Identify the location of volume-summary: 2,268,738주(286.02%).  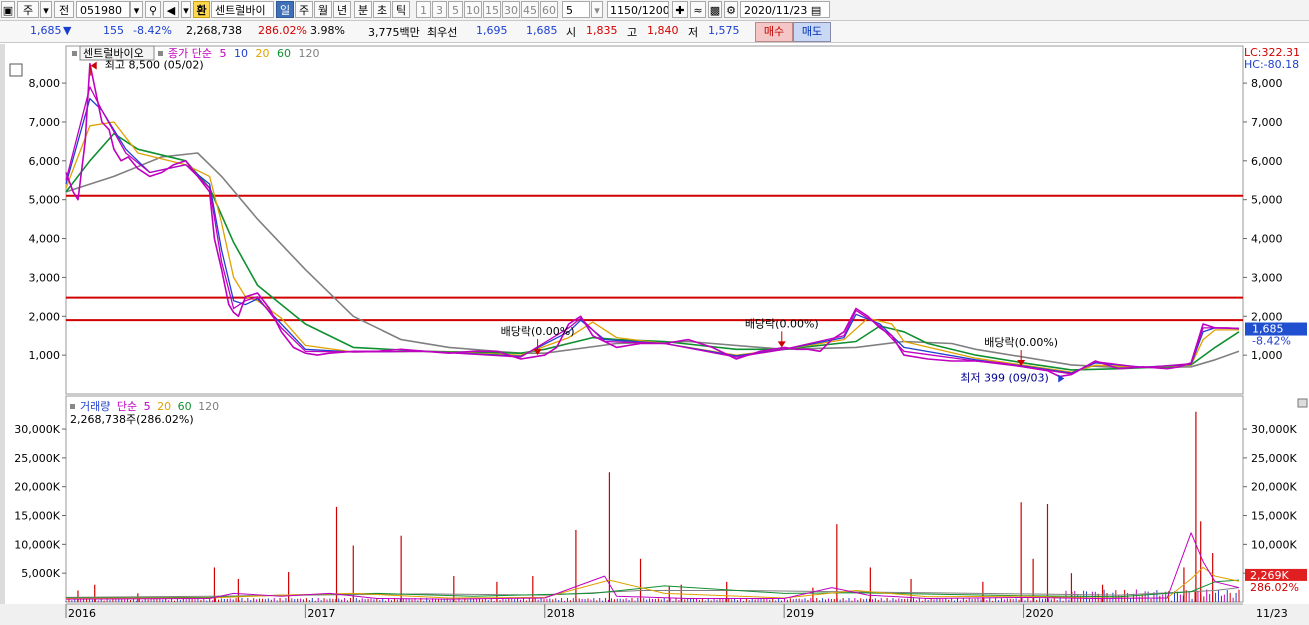
(132, 419).